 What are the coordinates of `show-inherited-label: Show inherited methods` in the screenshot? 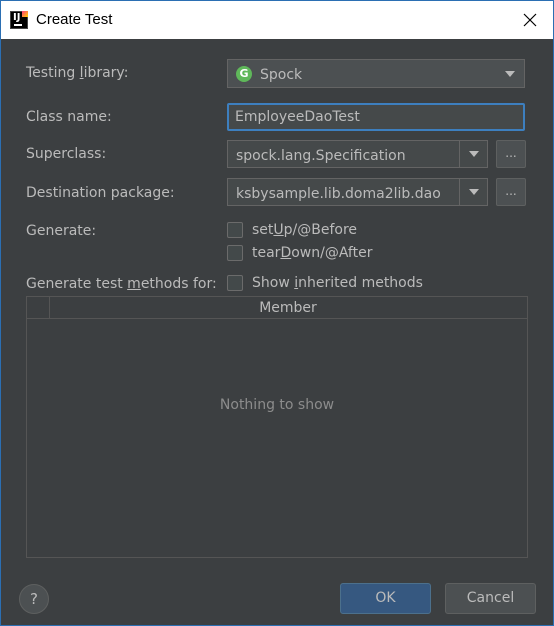 It's located at (337, 283).